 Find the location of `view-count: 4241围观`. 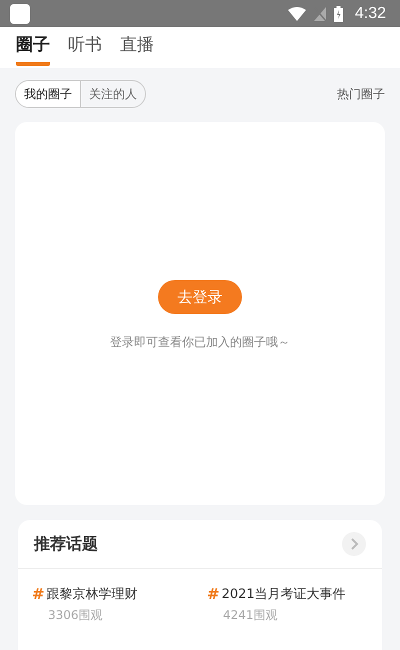

view-count: 4241围观 is located at coordinates (251, 615).